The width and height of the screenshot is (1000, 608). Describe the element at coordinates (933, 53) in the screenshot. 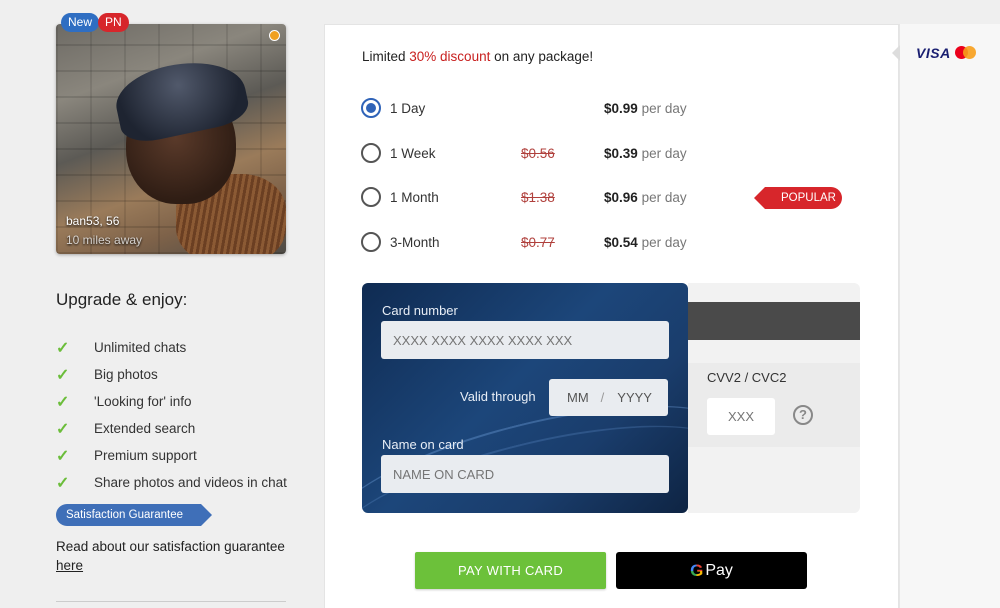

I see `visa-logo: VISA` at that location.